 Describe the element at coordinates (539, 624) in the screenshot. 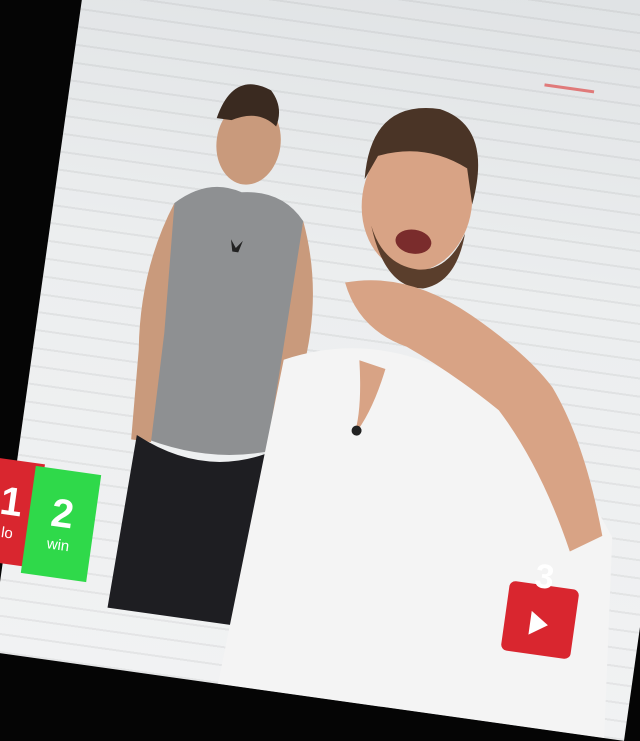

I see `play-triangle-icon` at that location.